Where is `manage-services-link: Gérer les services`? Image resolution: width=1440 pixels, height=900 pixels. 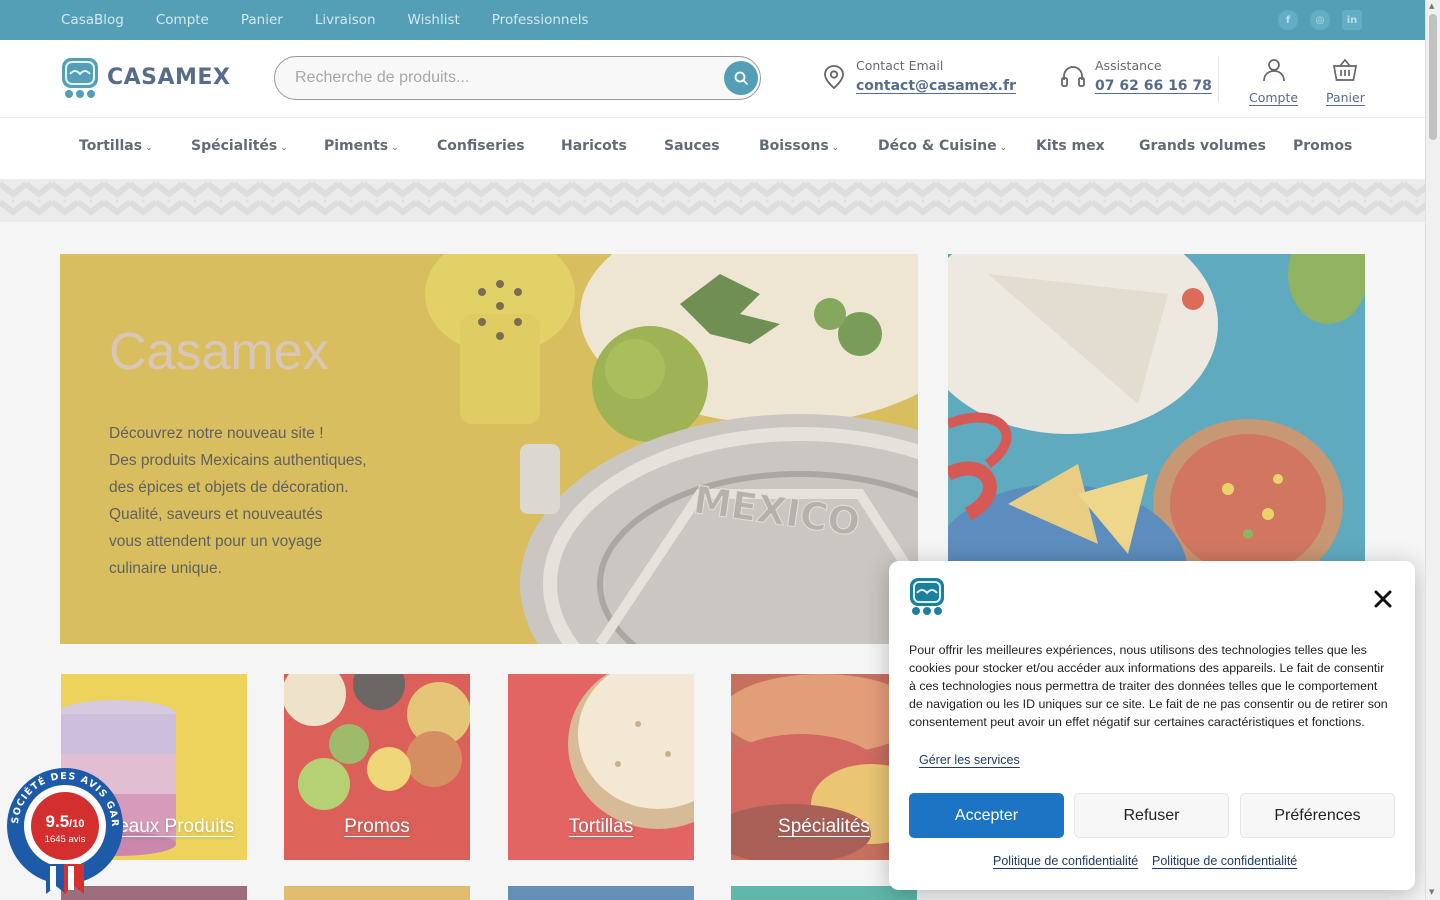 manage-services-link: Gérer les services is located at coordinates (969, 760).